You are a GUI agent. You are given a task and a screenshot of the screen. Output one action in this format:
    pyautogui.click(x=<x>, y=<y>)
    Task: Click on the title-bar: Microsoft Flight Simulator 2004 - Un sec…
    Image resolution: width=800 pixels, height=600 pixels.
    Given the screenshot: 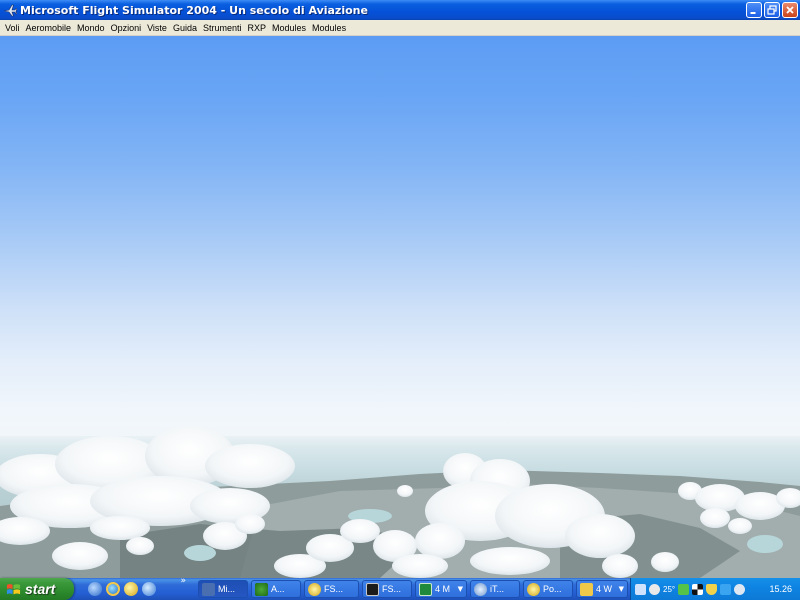 What is the action you would take?
    pyautogui.click(x=400, y=10)
    